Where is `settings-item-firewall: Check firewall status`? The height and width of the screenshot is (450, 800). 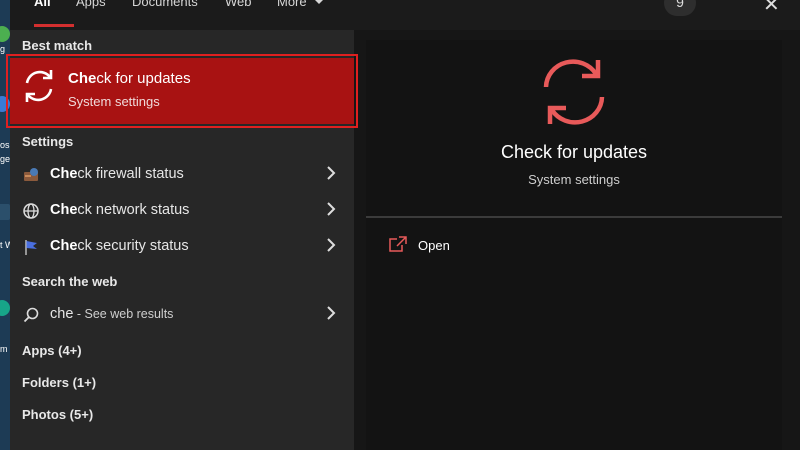 settings-item-firewall: Check firewall status is located at coordinates (182, 174).